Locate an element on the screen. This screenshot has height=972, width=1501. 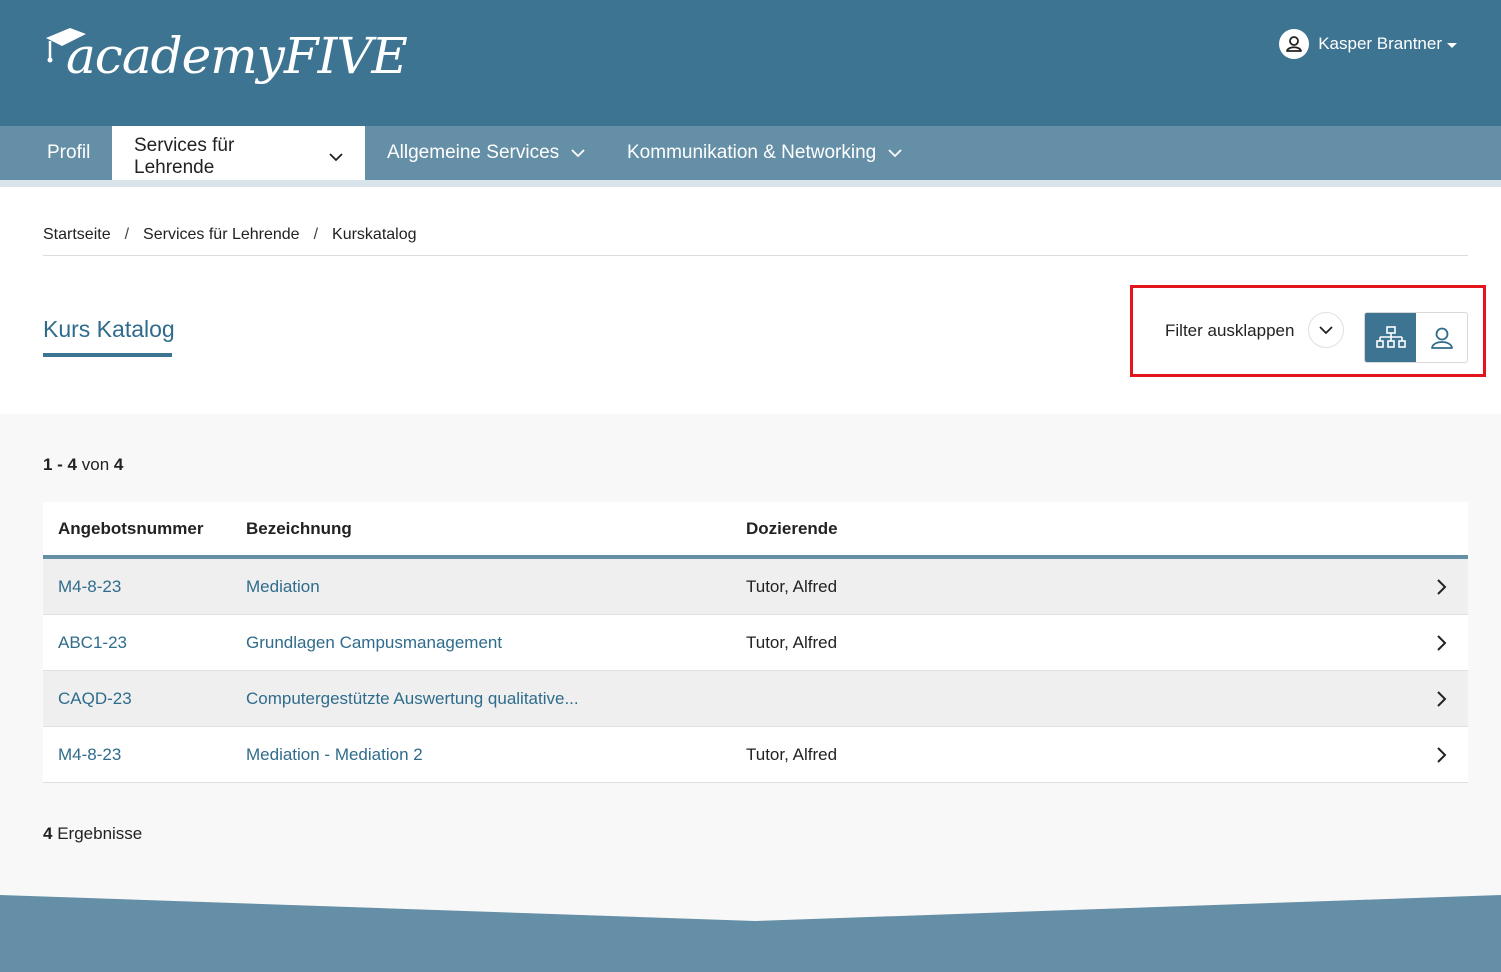
column-header-dozierende: Dozierende is located at coordinates (792, 529).